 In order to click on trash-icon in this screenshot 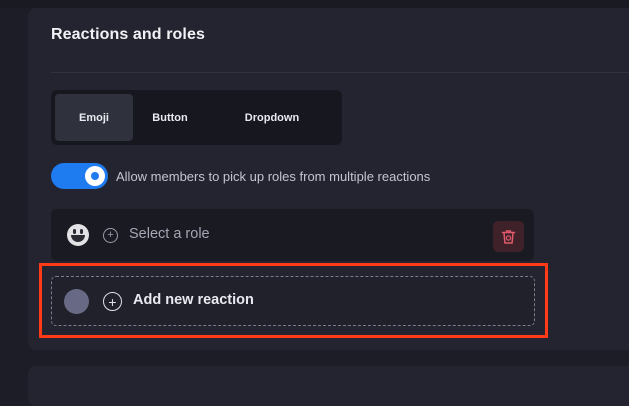, I will do `click(508, 236)`.